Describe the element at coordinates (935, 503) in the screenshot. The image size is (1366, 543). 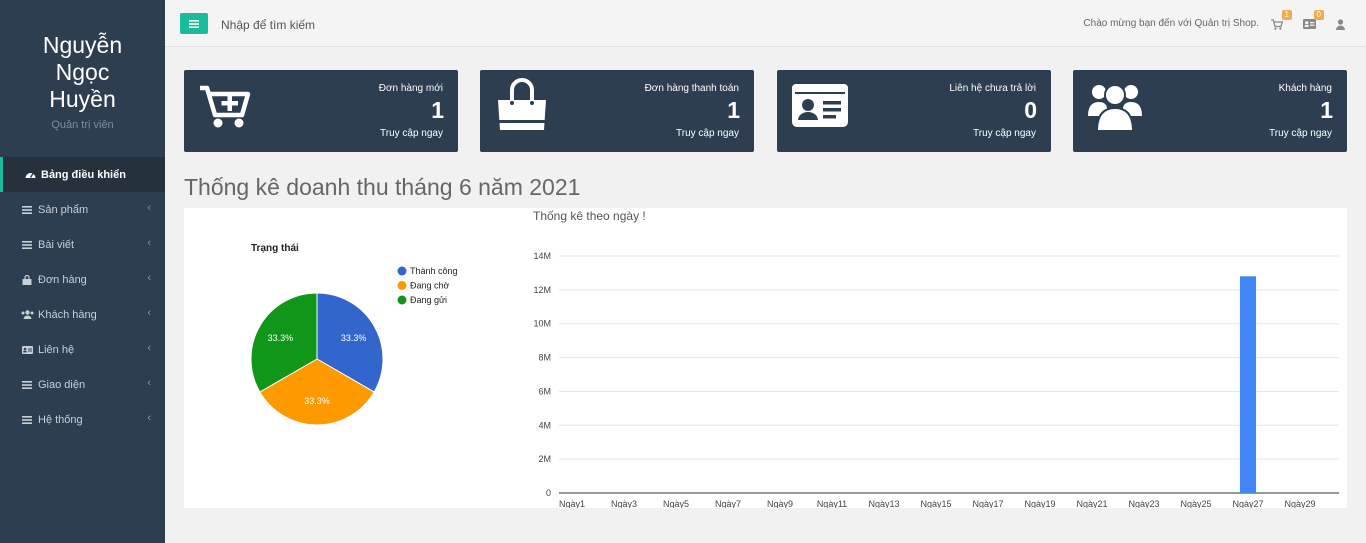
I see `x-tick-label: Ngày15` at that location.